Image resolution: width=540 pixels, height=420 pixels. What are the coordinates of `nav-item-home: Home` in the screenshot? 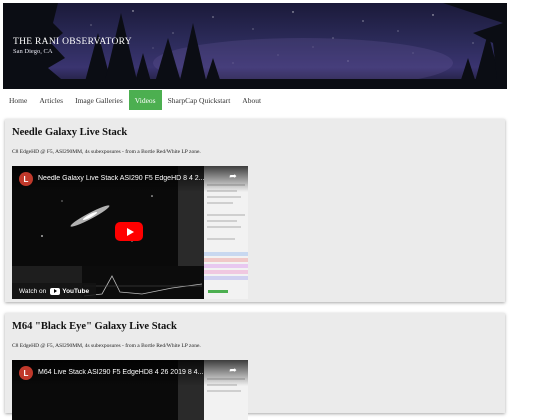 It's located at (18, 100).